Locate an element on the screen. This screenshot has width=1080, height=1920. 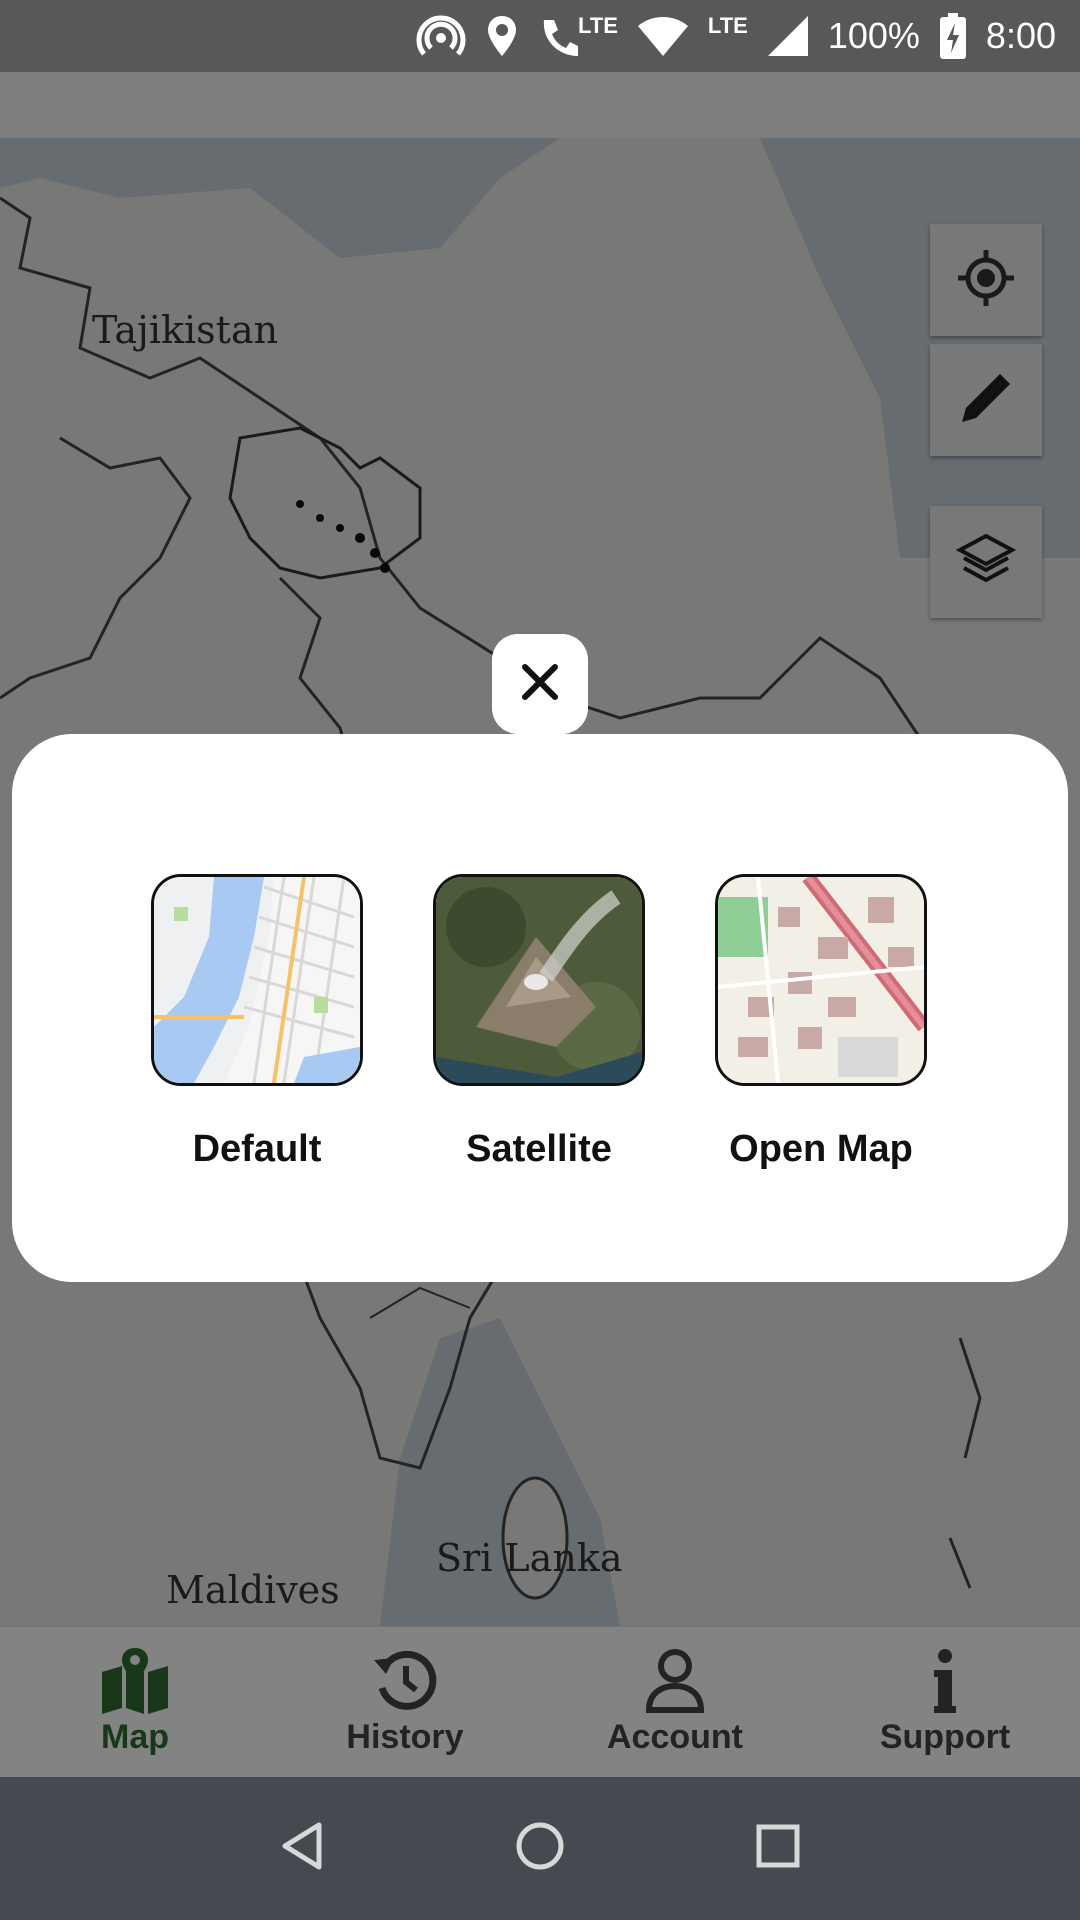
layer-label-open-map: Open Map is located at coordinates (821, 1149).